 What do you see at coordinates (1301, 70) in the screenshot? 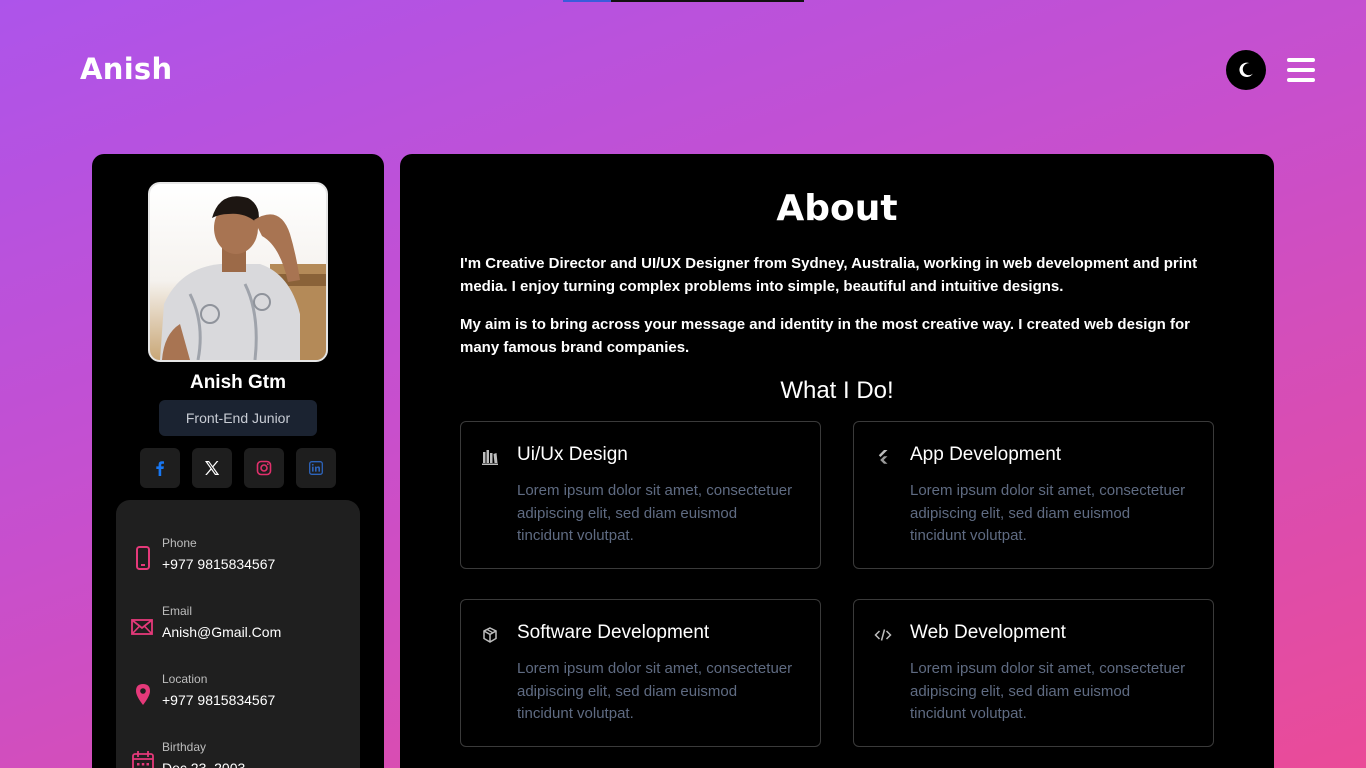
I see `hamburger-menu-icon` at bounding box center [1301, 70].